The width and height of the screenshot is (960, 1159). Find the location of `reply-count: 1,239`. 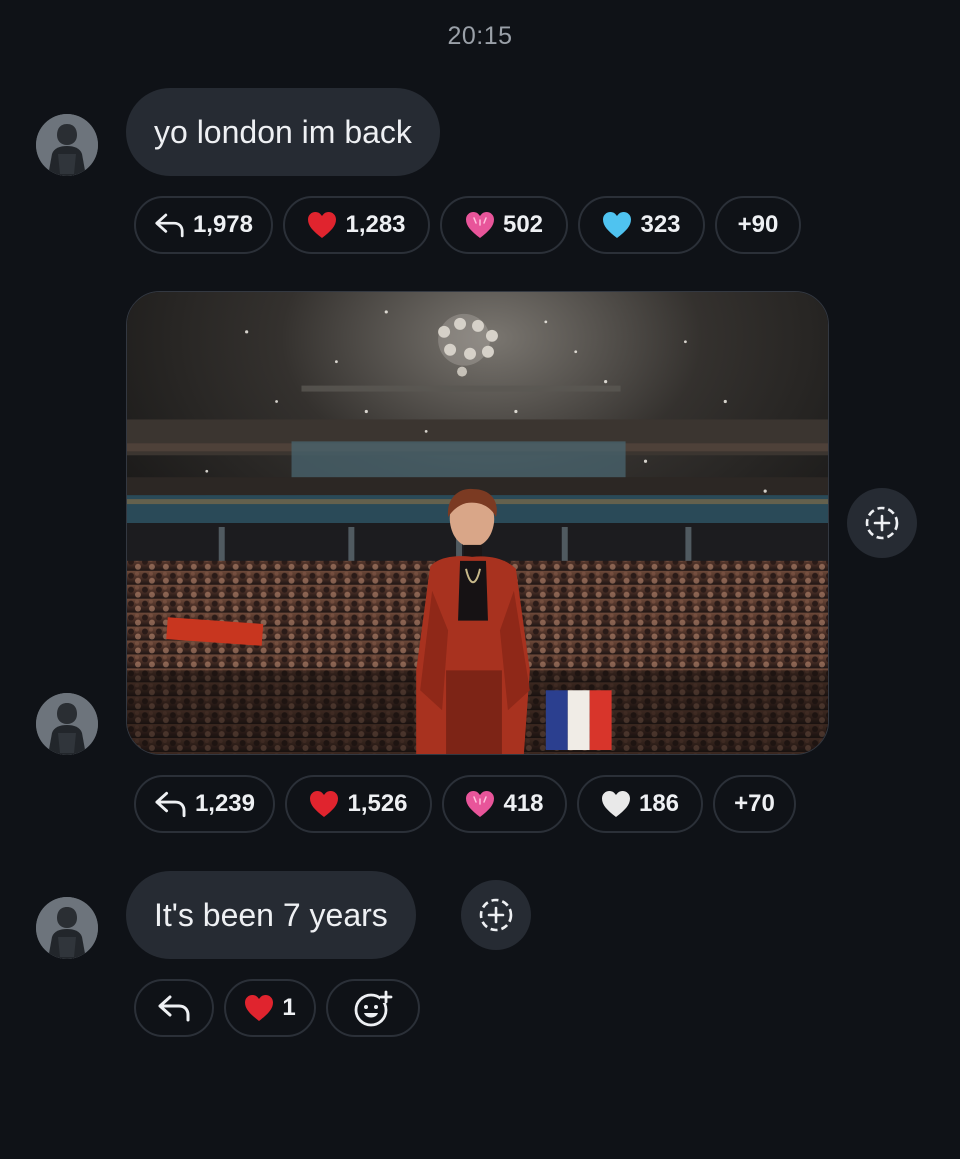

reply-count: 1,239 is located at coordinates (224, 803).